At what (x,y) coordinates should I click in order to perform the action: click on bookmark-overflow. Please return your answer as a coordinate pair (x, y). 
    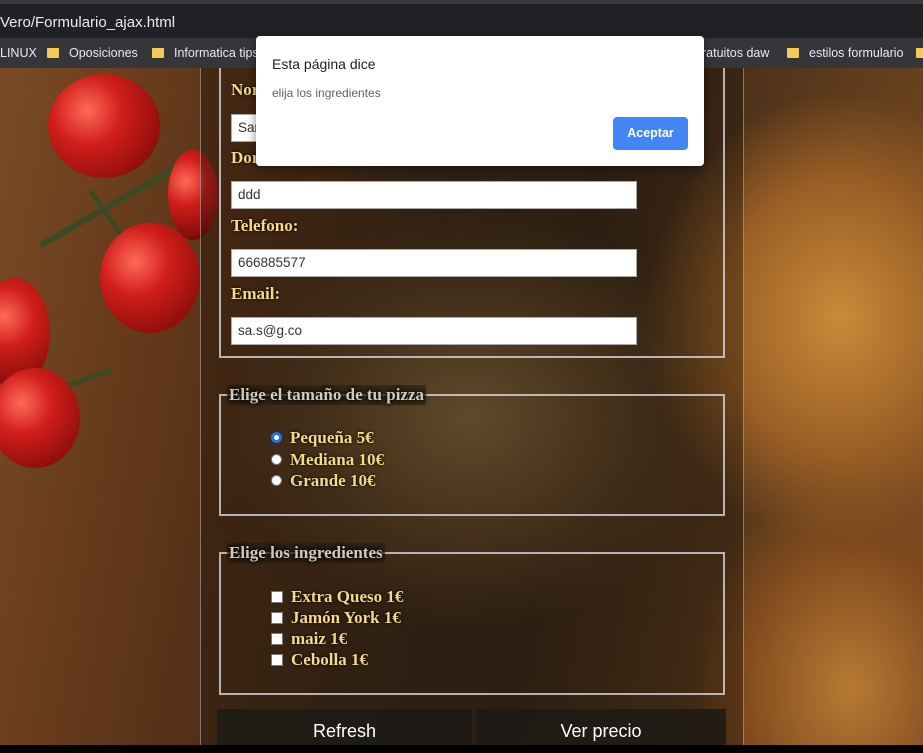
    Looking at the image, I should click on (919, 53).